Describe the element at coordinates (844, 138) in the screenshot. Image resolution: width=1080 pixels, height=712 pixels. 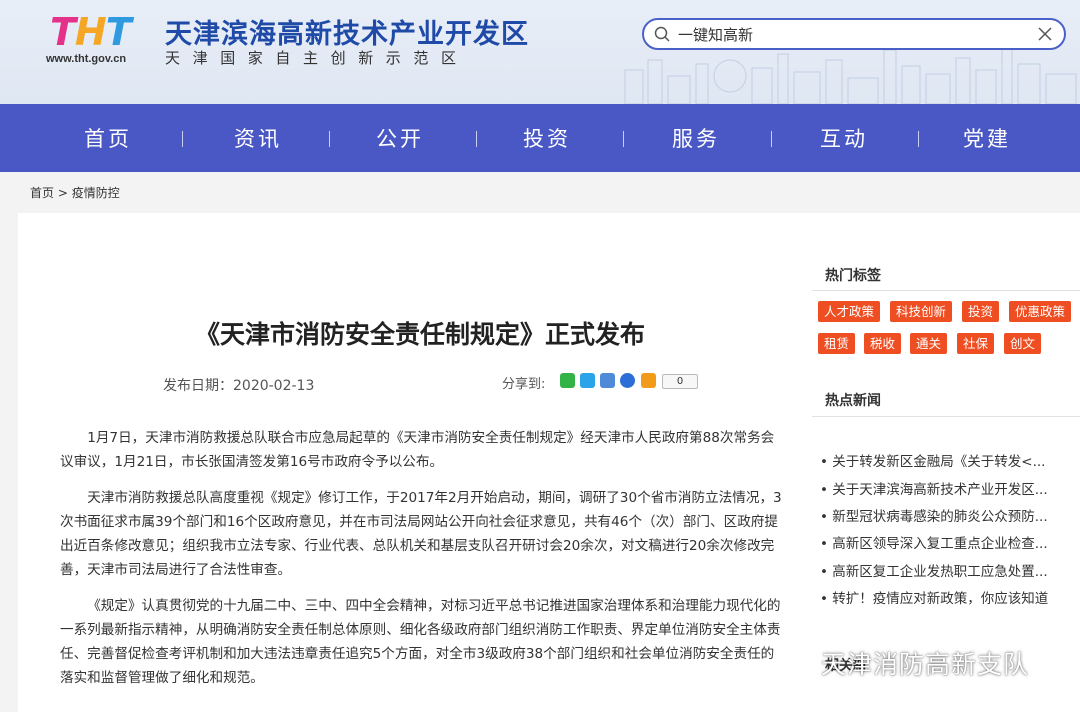
I see `nav-interact: 互动` at that location.